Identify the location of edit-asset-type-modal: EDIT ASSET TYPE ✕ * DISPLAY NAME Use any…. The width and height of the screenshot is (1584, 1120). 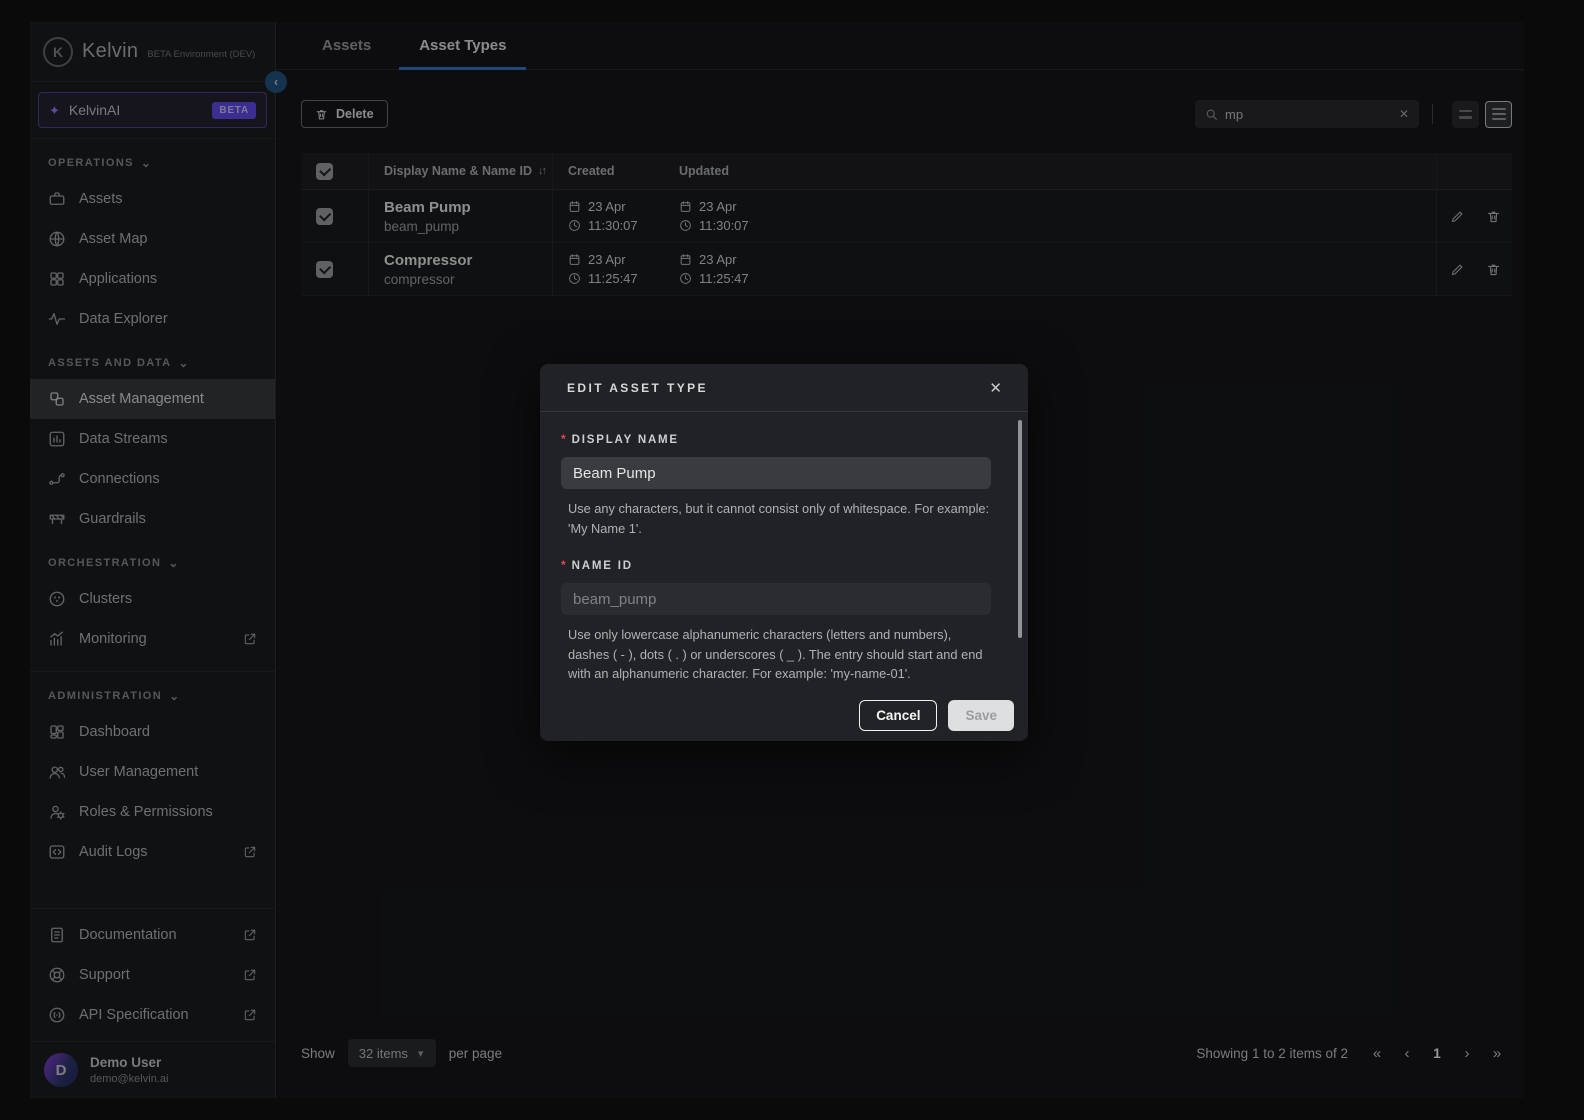
(784, 552).